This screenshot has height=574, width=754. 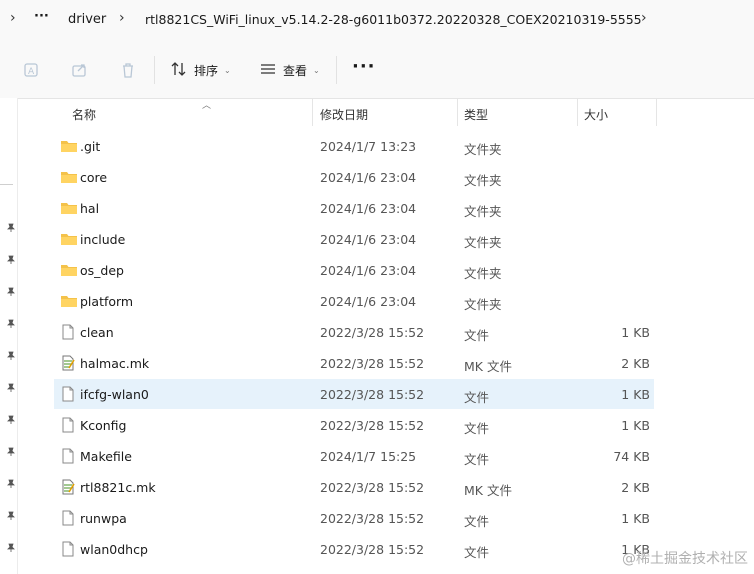 What do you see at coordinates (41, 16) in the screenshot?
I see `breadcrumb-overflow-button: ···` at bounding box center [41, 16].